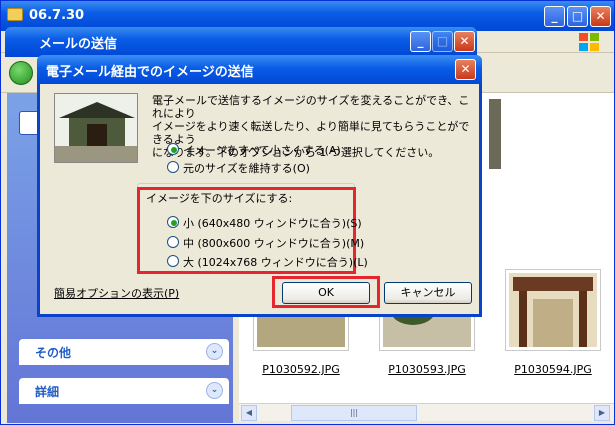 The image size is (615, 425). What do you see at coordinates (173, 149) in the screenshot?
I see `radio-shrink-all` at bounding box center [173, 149].